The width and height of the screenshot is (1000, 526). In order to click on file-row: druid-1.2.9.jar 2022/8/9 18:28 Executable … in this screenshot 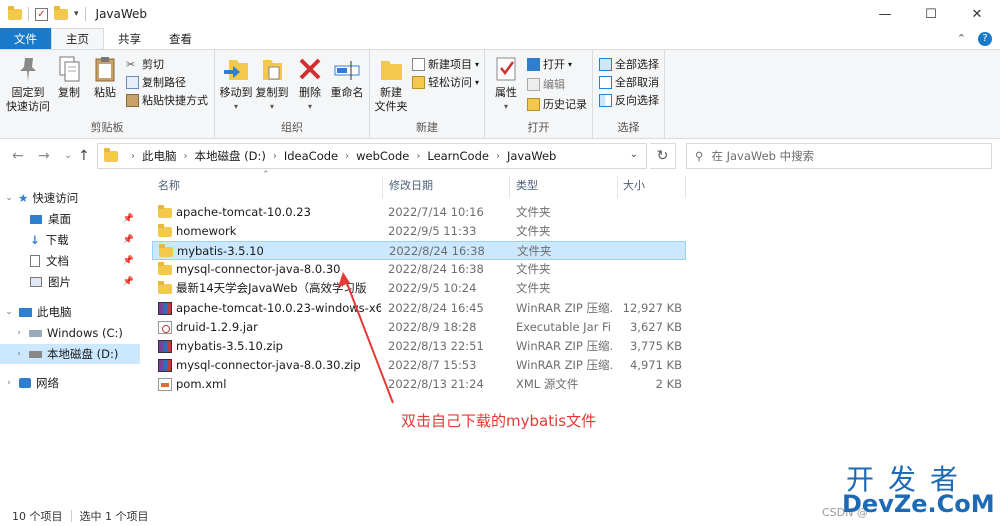, I will do `click(419, 327)`.